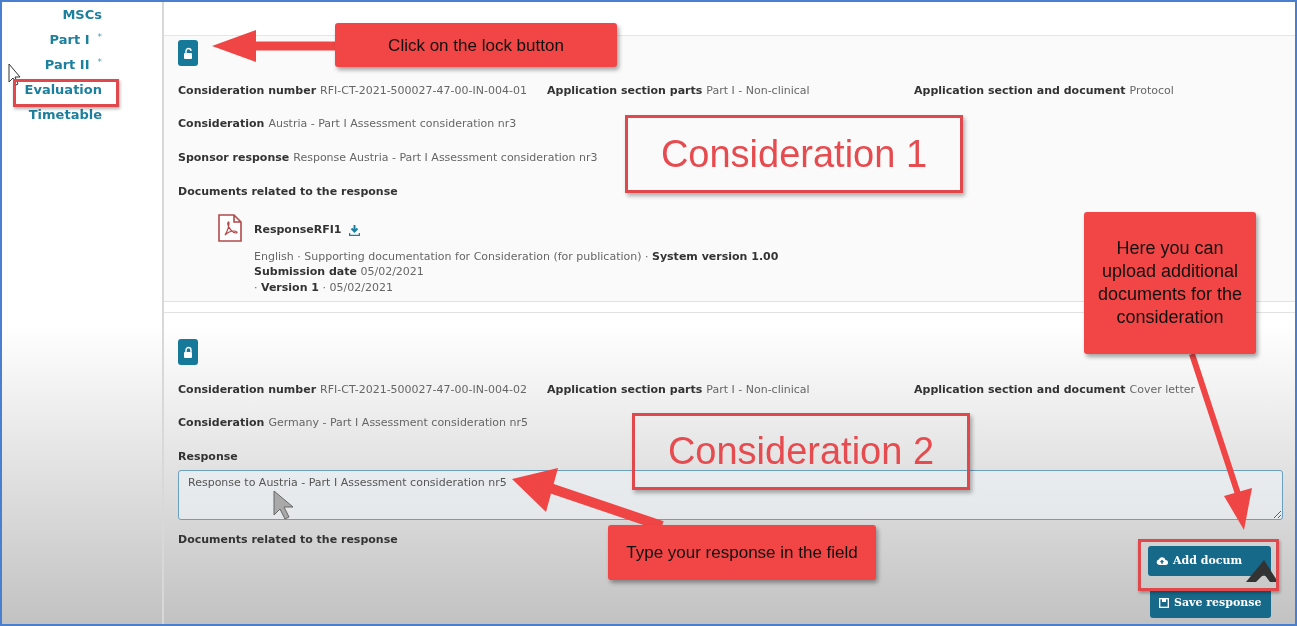 The width and height of the screenshot is (1297, 626). I want to click on callout: Here you can upload additional documents for the consideration, so click(1170, 283).